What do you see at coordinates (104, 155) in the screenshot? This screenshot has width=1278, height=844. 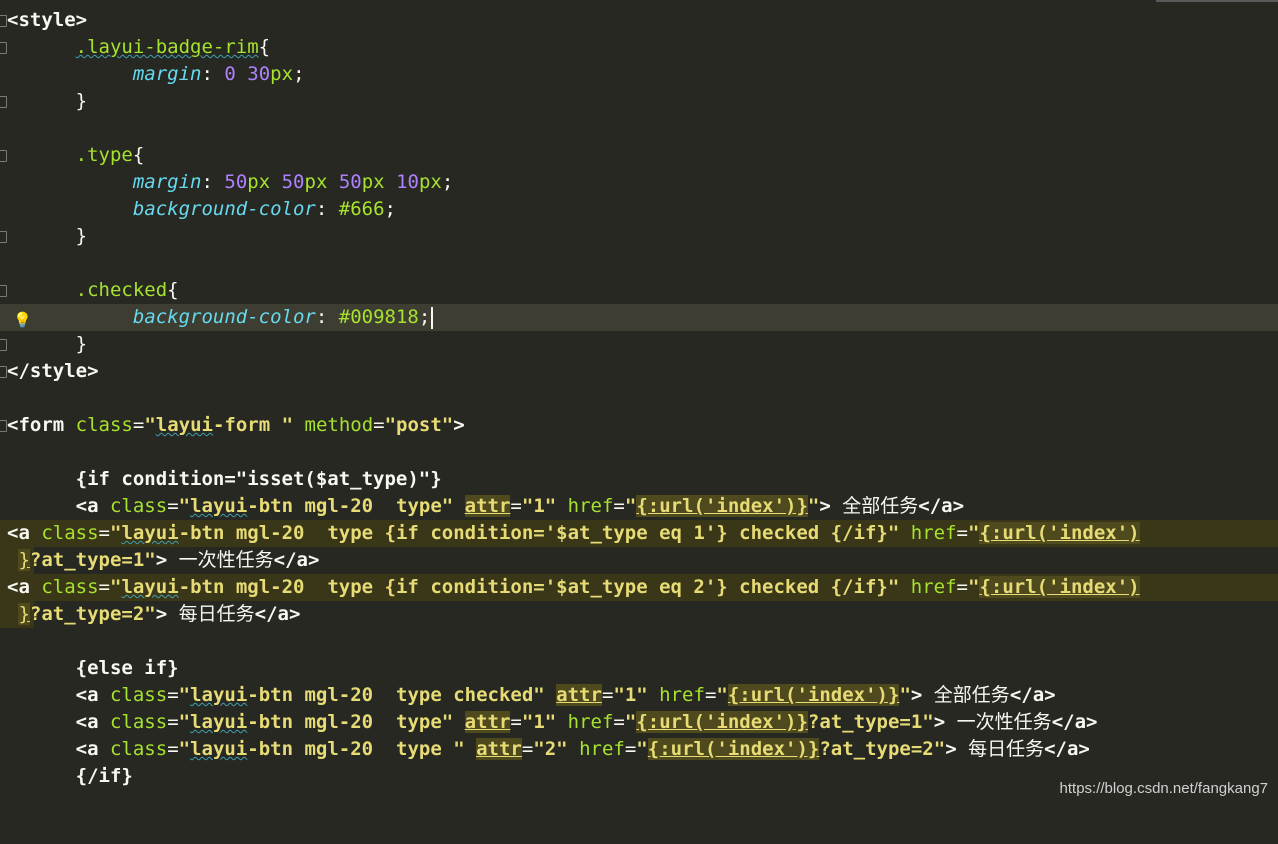 I see `css-selector: .type` at bounding box center [104, 155].